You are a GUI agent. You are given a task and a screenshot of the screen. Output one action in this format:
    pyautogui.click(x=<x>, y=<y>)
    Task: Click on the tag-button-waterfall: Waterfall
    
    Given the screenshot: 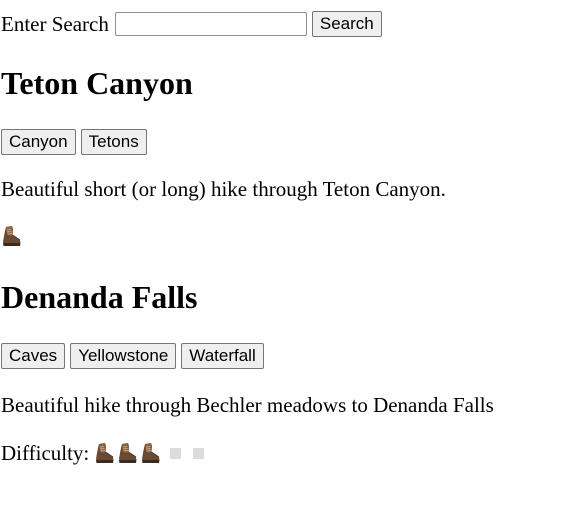 What is the action you would take?
    pyautogui.click(x=222, y=356)
    